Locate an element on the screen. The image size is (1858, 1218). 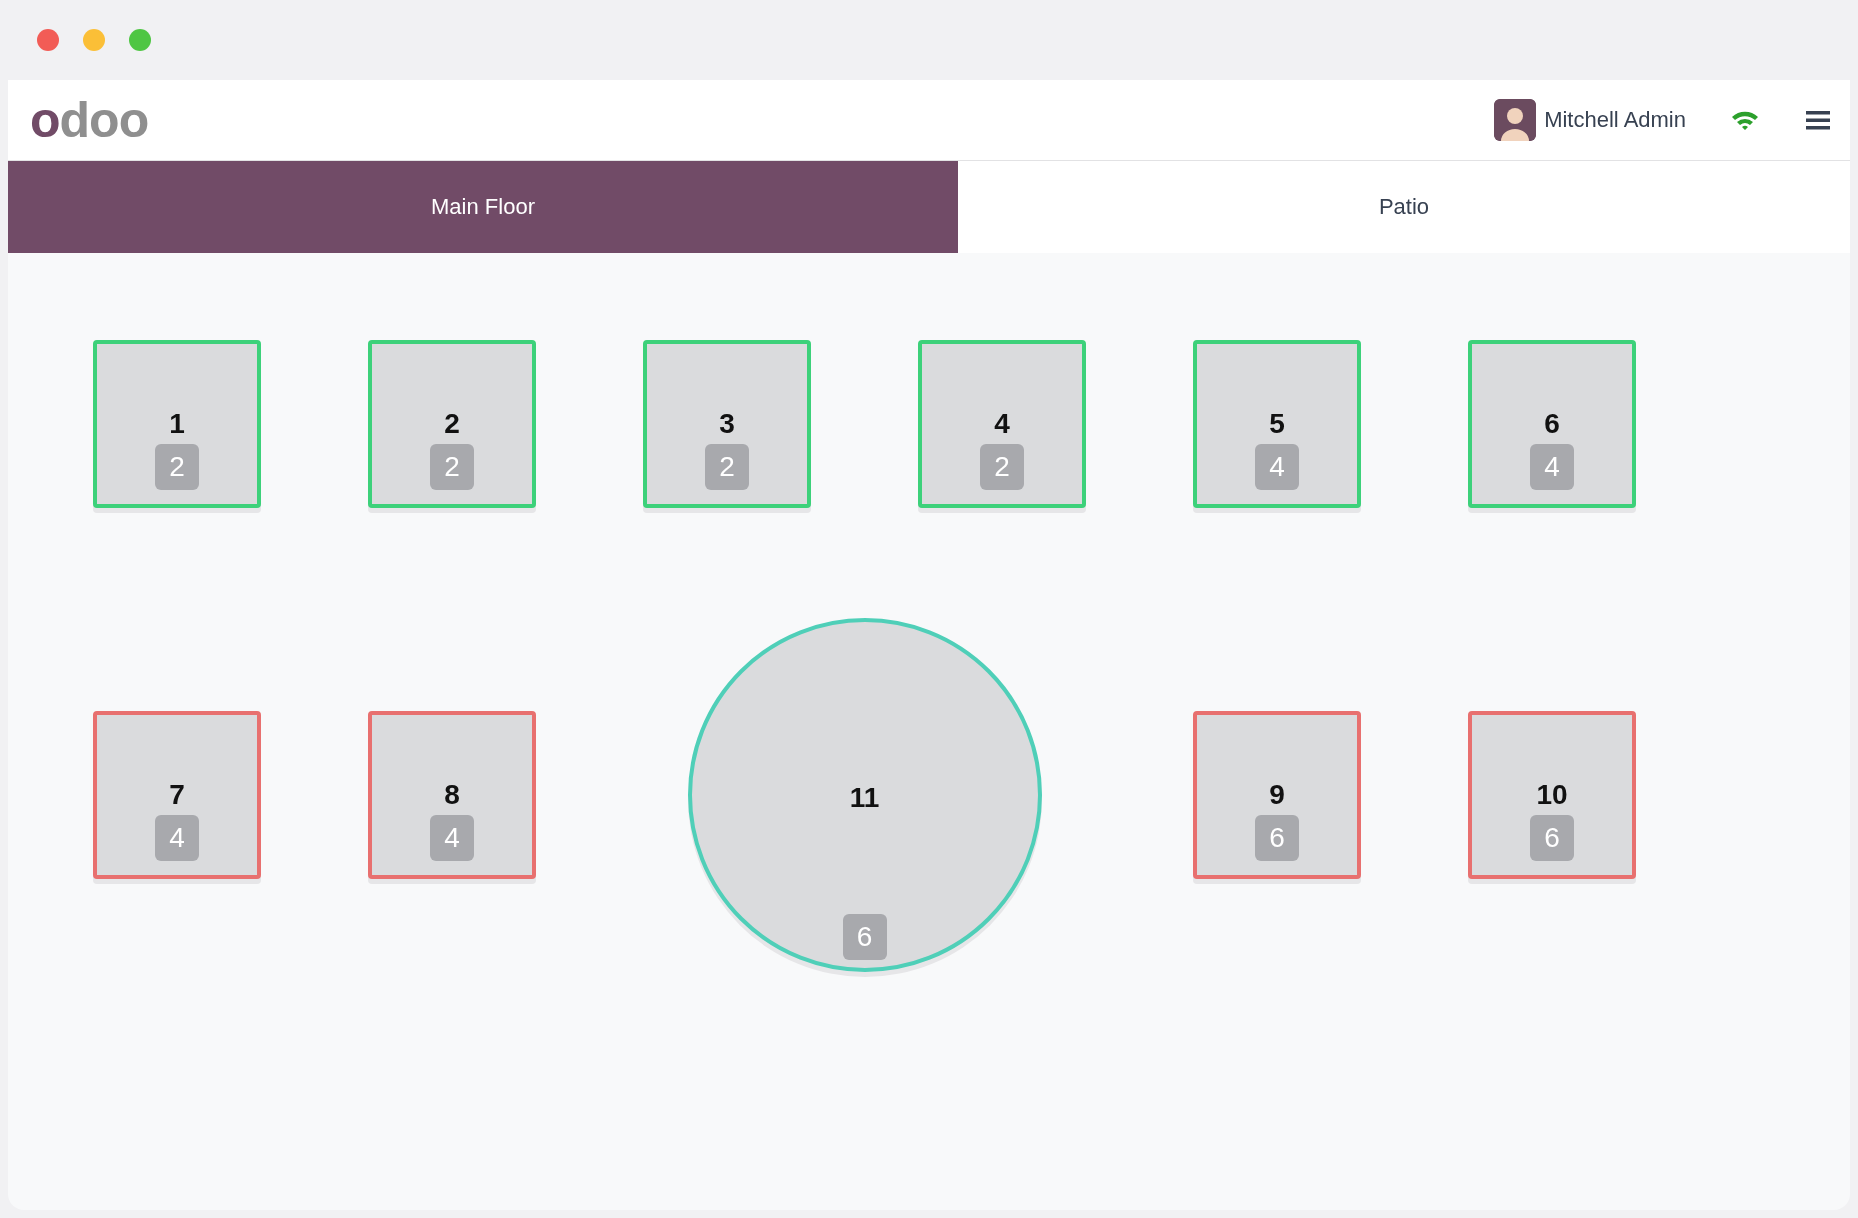
table-number: 3 is located at coordinates (727, 424).